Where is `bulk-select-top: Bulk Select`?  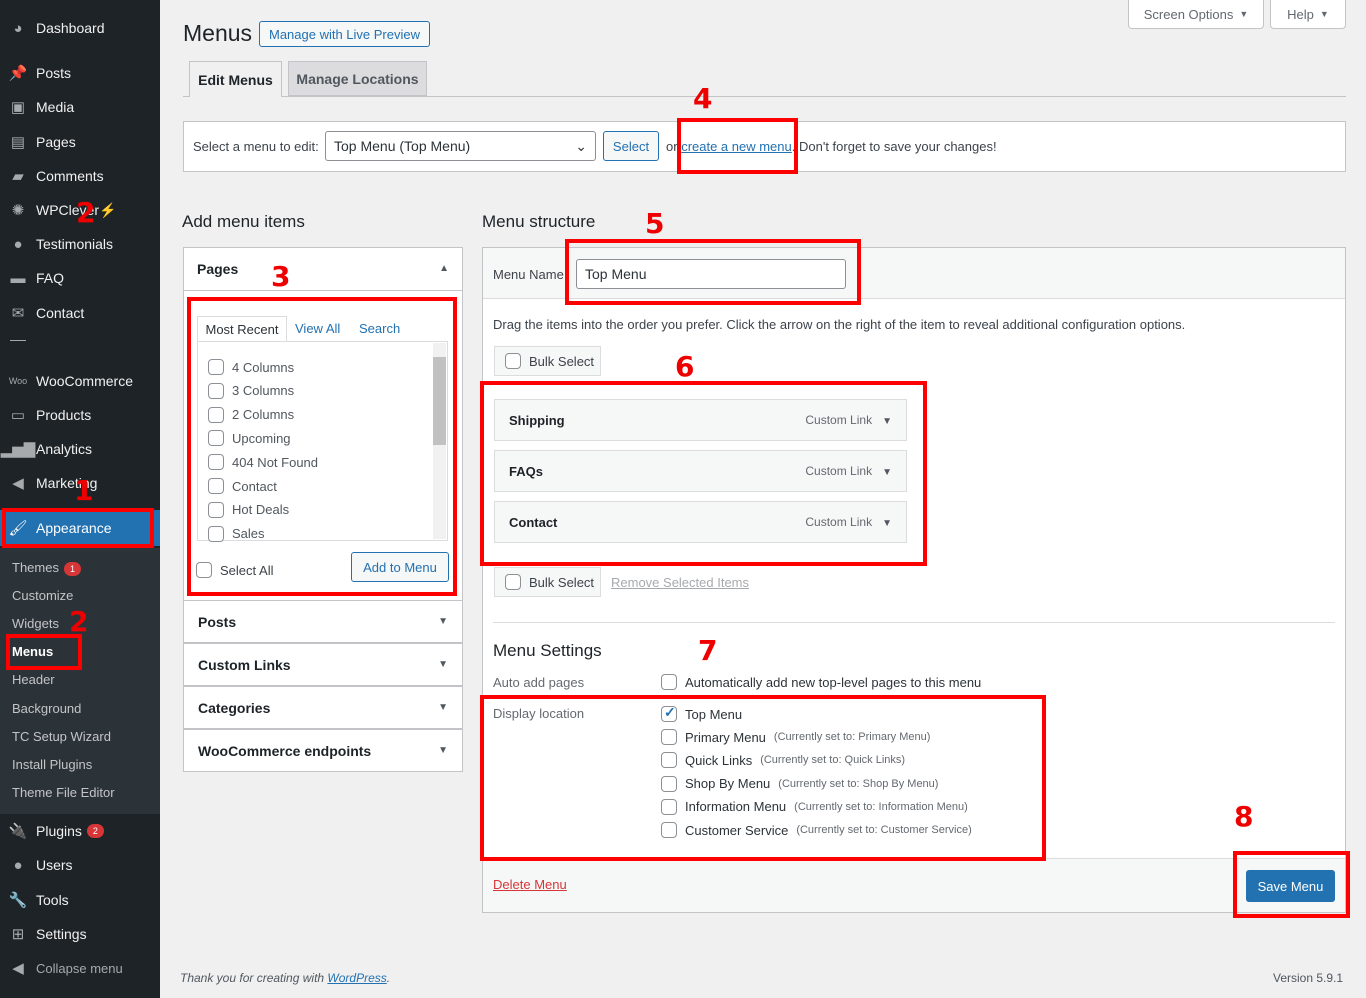 bulk-select-top: Bulk Select is located at coordinates (547, 361).